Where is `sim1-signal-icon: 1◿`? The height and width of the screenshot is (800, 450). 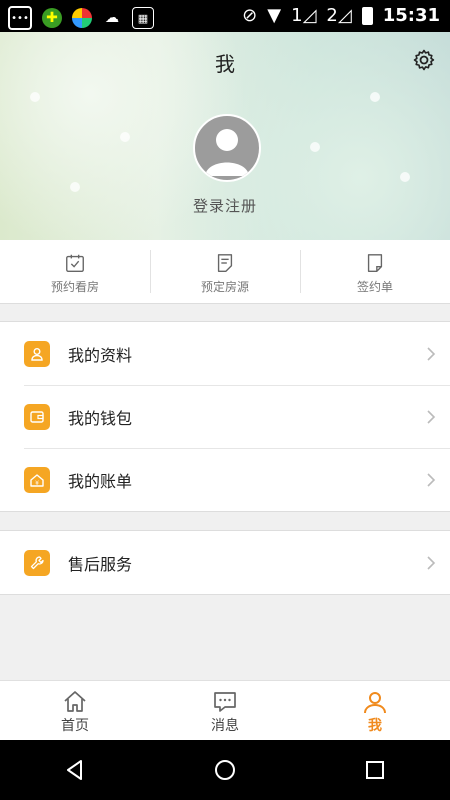
sim1-signal-icon: 1◿ is located at coordinates (304, 15).